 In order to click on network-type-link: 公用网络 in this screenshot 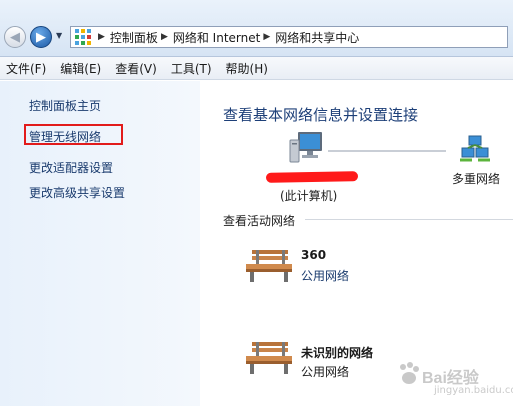, I will do `click(325, 275)`.